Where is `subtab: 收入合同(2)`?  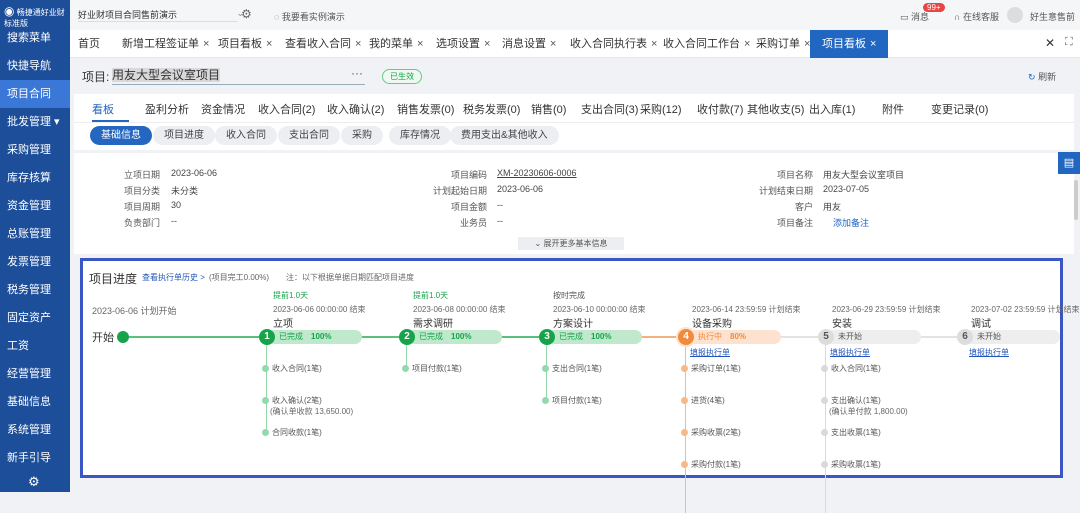
subtab: 收入合同(2) is located at coordinates (286, 109).